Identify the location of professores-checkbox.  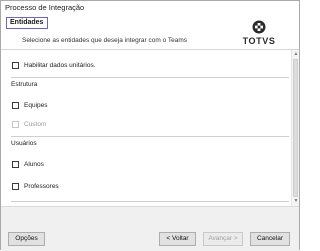
(15, 186).